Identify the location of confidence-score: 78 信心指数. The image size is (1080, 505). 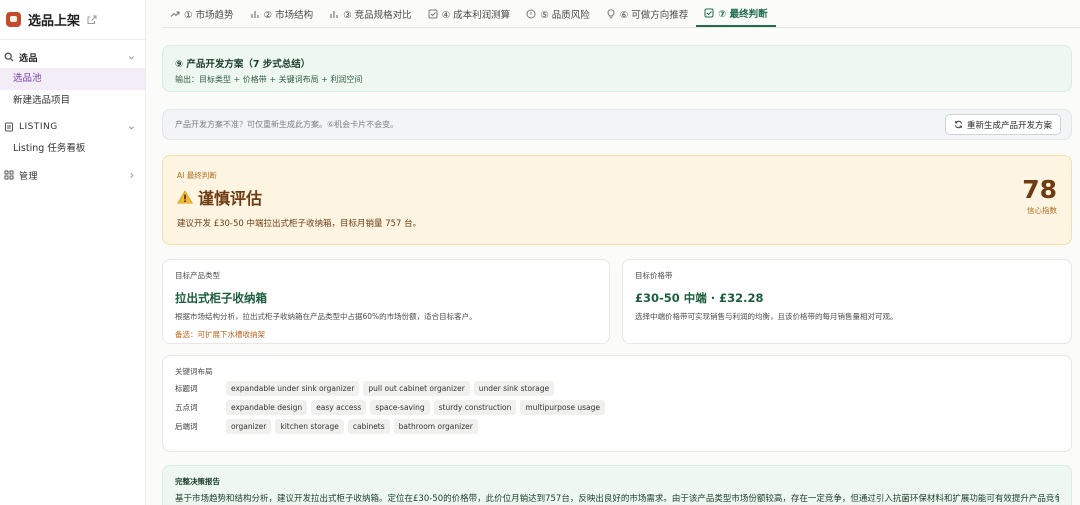
(1039, 196).